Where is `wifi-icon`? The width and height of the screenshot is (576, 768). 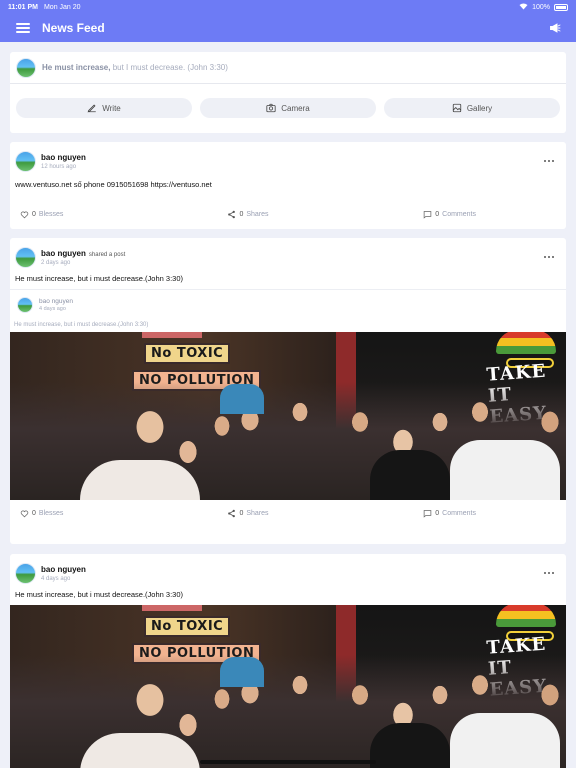
wifi-icon is located at coordinates (523, 7).